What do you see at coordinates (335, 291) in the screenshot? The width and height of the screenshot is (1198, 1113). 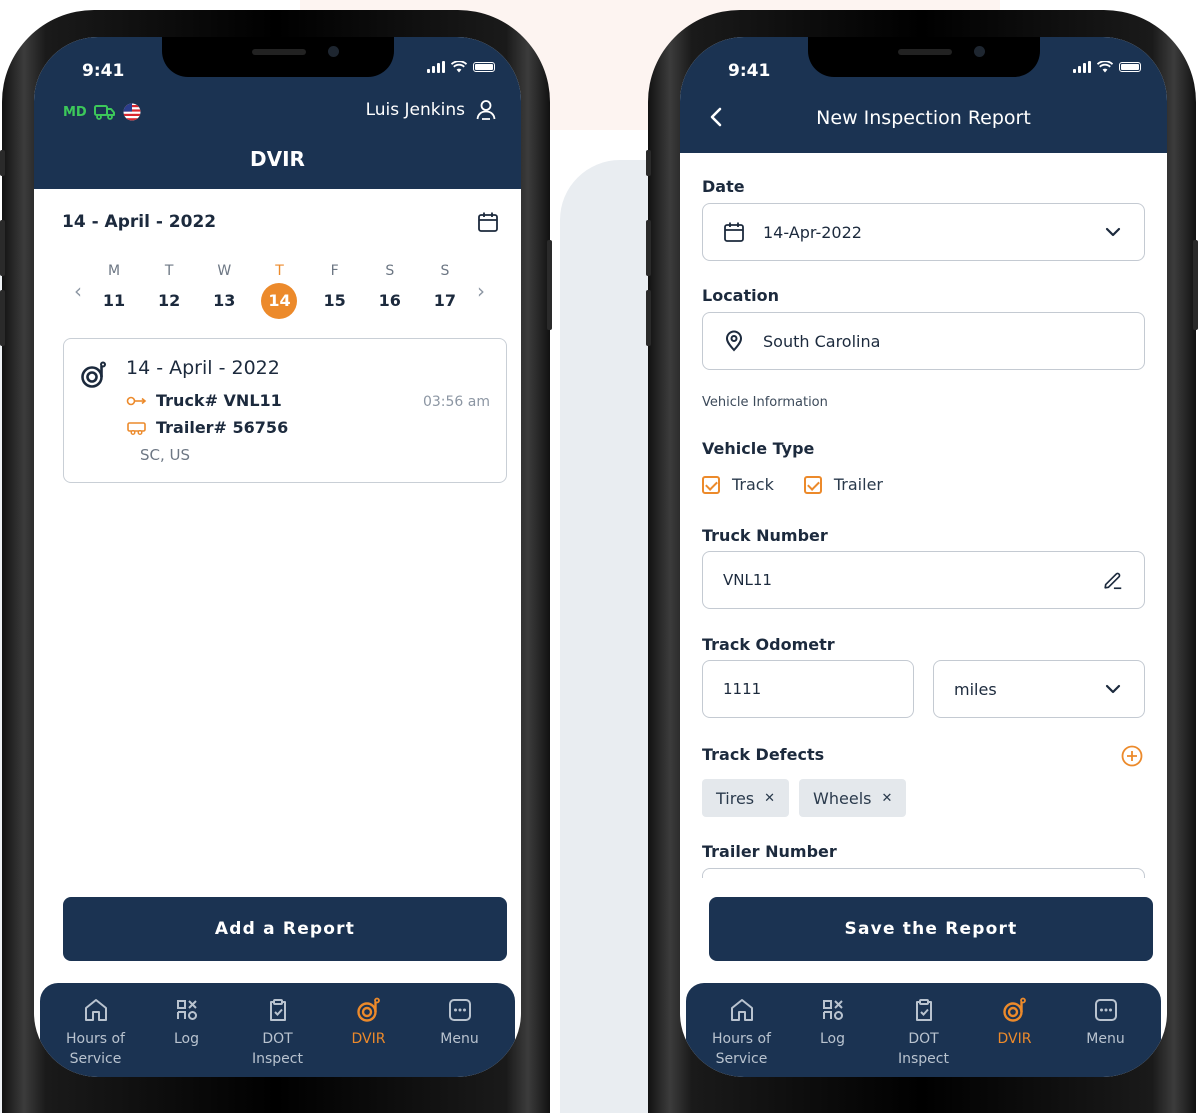 I see `day-15: F 15` at bounding box center [335, 291].